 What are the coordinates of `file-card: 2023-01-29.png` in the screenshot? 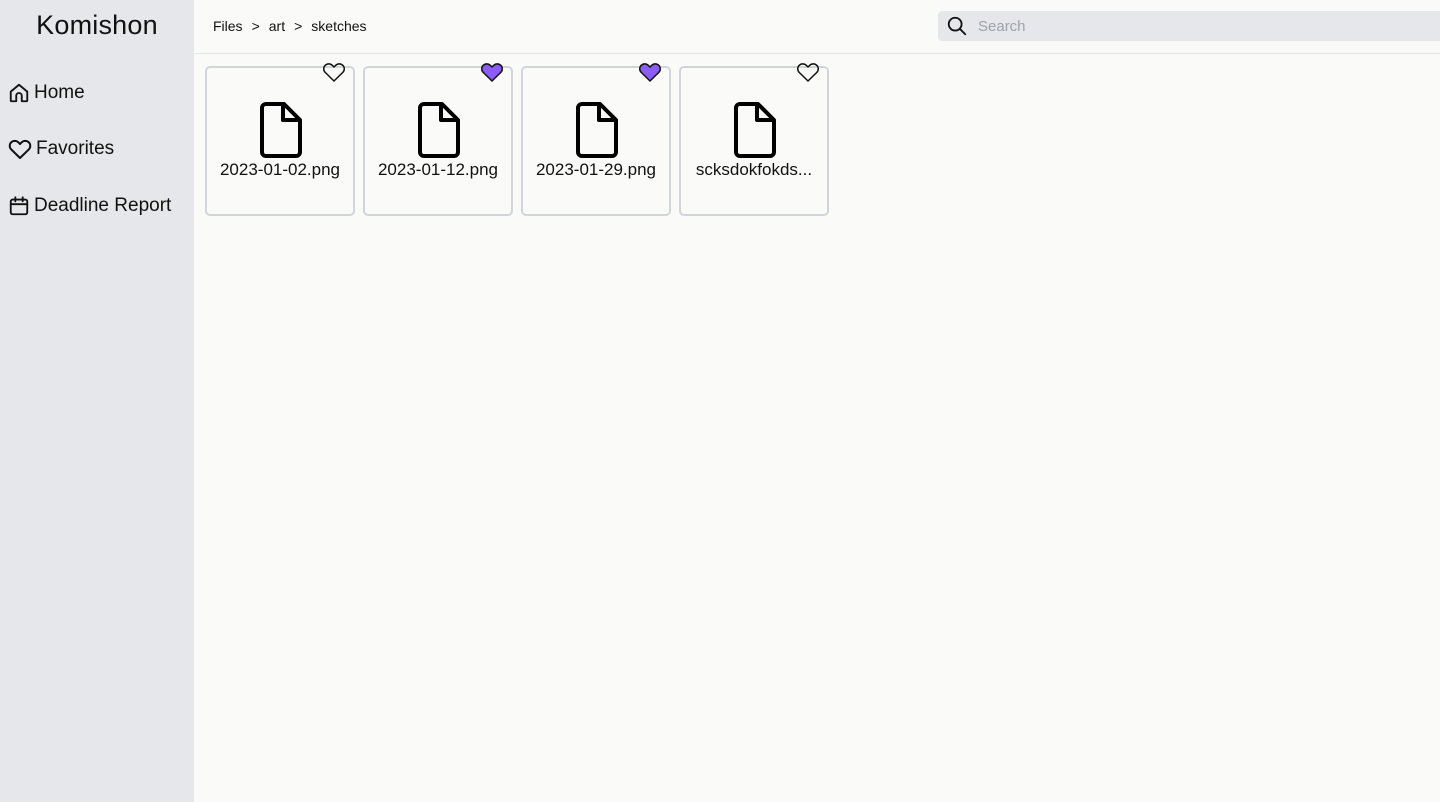 It's located at (596, 139).